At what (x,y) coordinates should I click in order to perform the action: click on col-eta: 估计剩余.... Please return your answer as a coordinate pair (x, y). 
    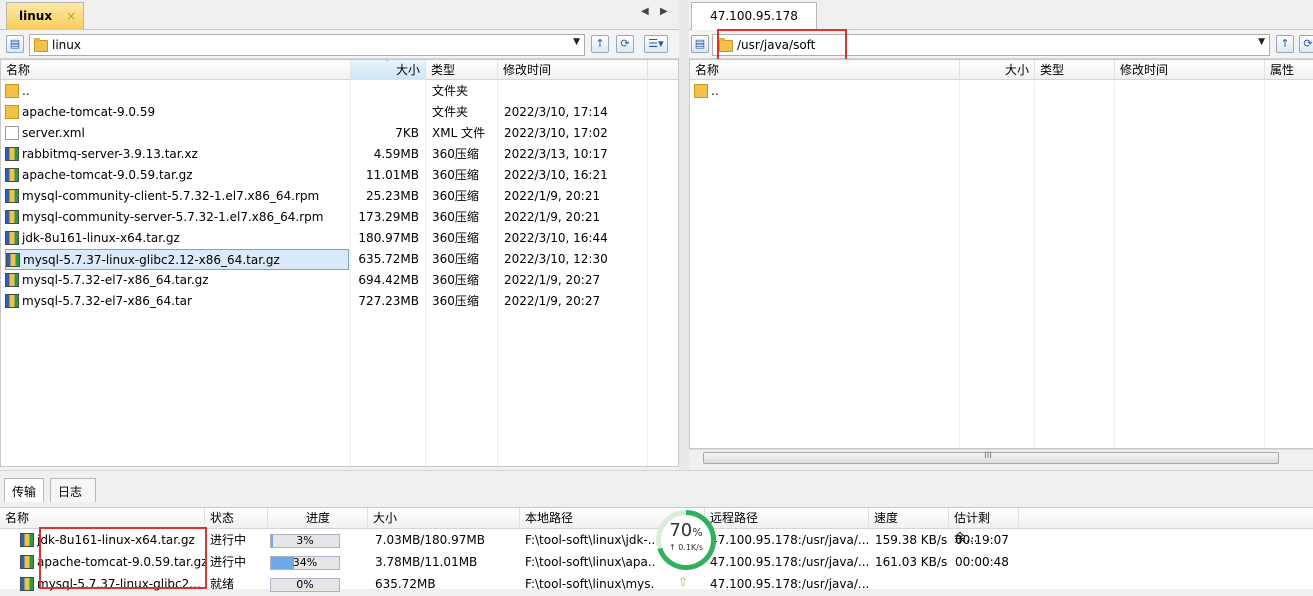
    Looking at the image, I should click on (984, 526).